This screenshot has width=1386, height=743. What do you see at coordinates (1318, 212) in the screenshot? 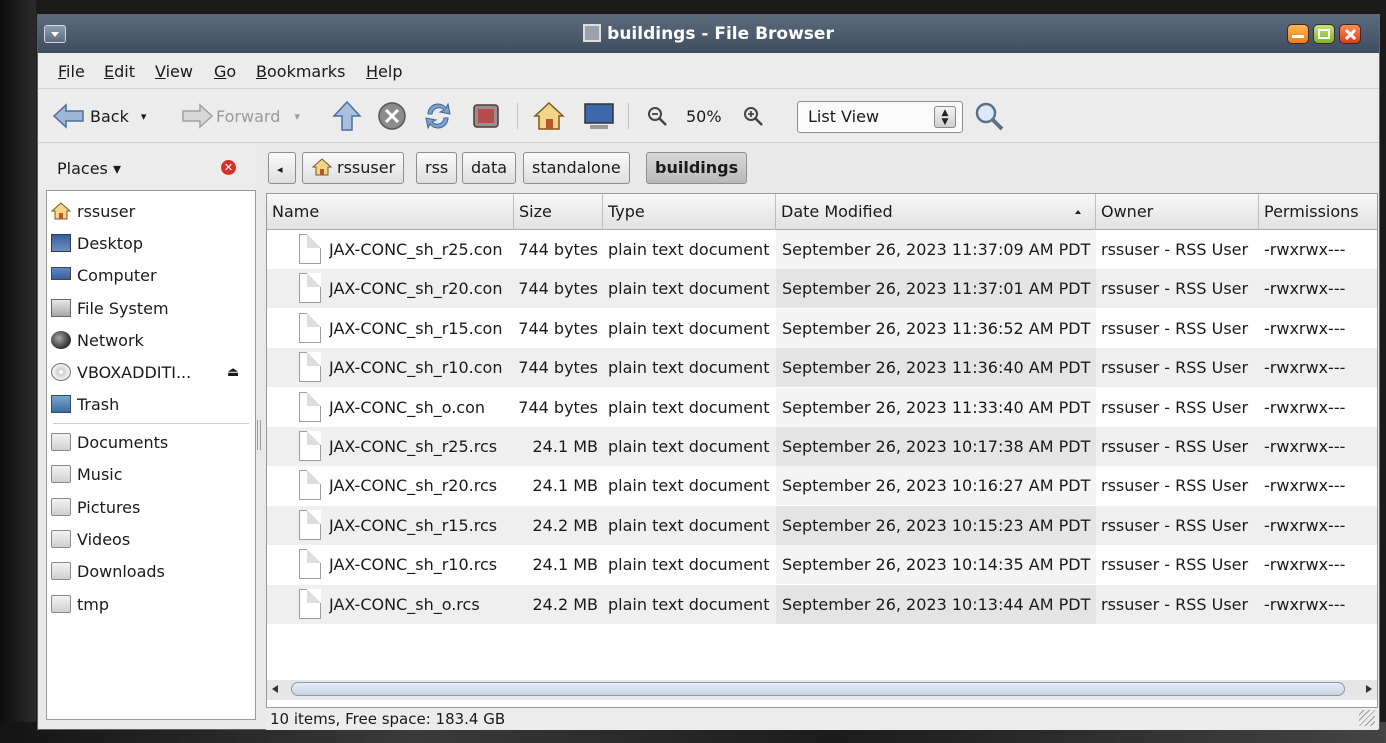
I see `column-header-permissions: Permissions` at bounding box center [1318, 212].